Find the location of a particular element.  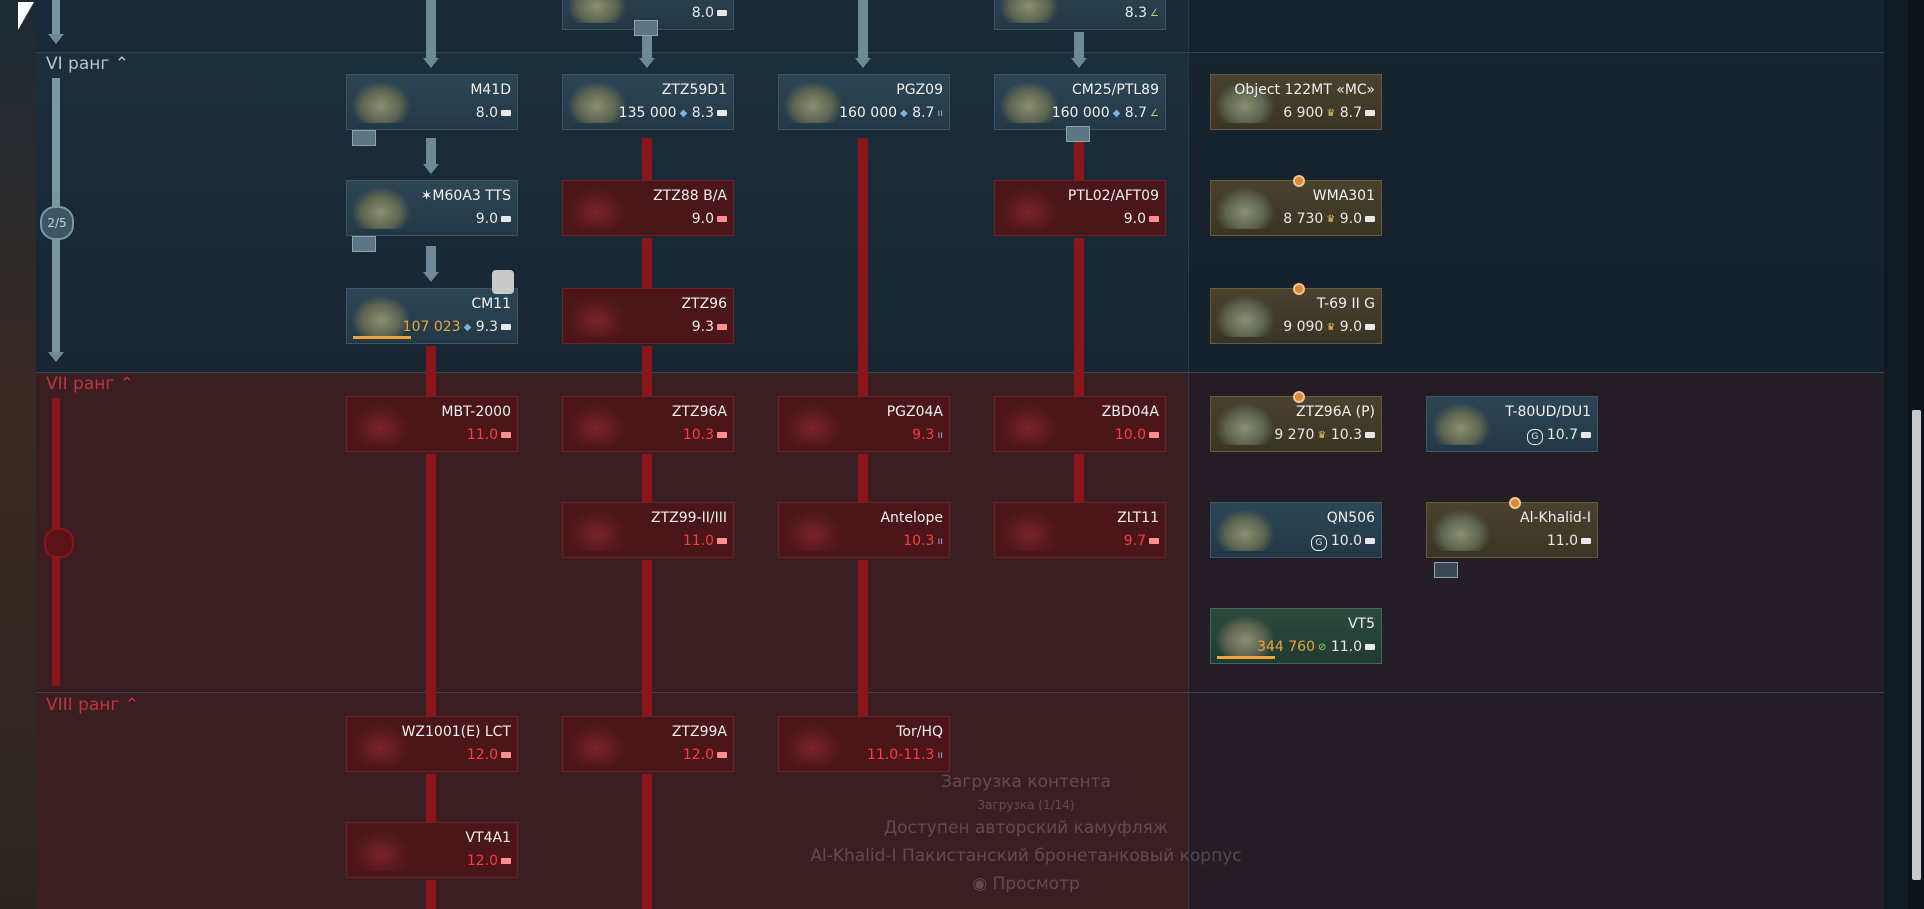

vehicle-card-top: 8.3 ∠ is located at coordinates (1080, 15).